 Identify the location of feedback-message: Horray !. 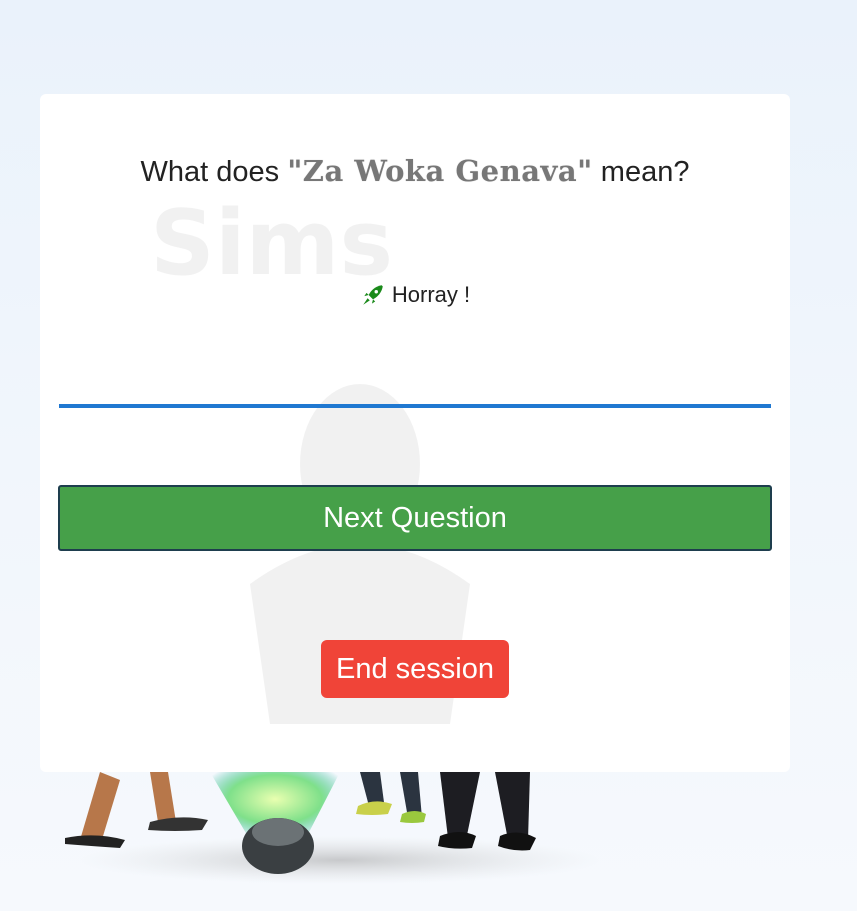
(415, 295).